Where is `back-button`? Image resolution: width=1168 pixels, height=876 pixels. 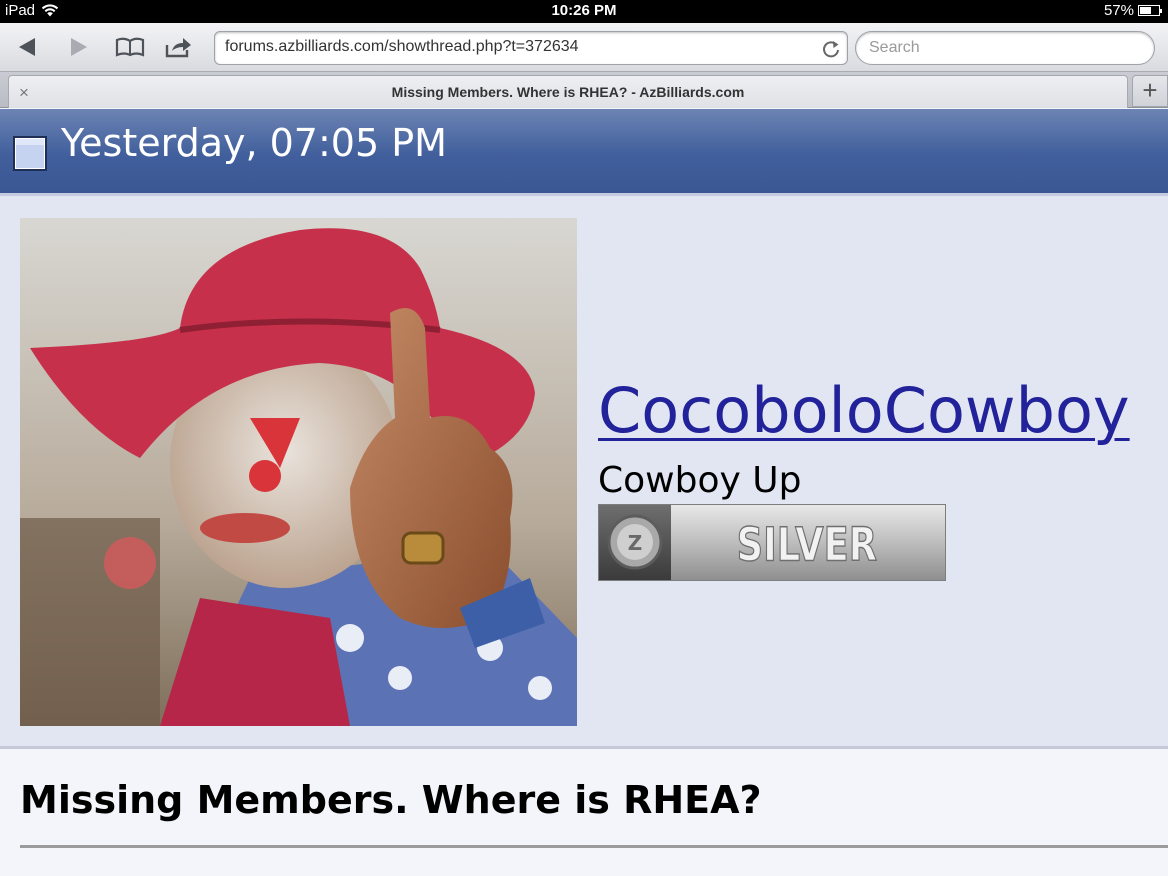
back-button is located at coordinates (27, 47).